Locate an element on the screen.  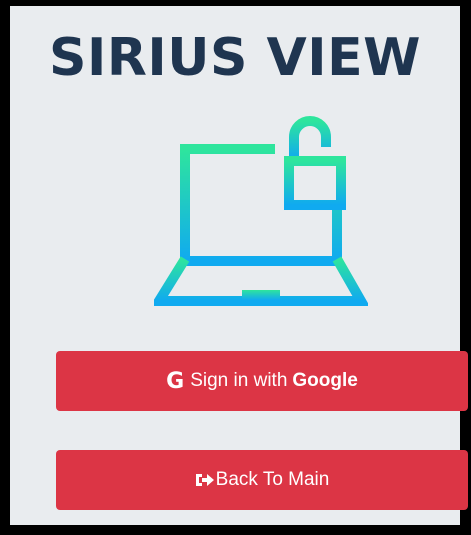
back-to-main-label: Back To Main is located at coordinates (272, 479).